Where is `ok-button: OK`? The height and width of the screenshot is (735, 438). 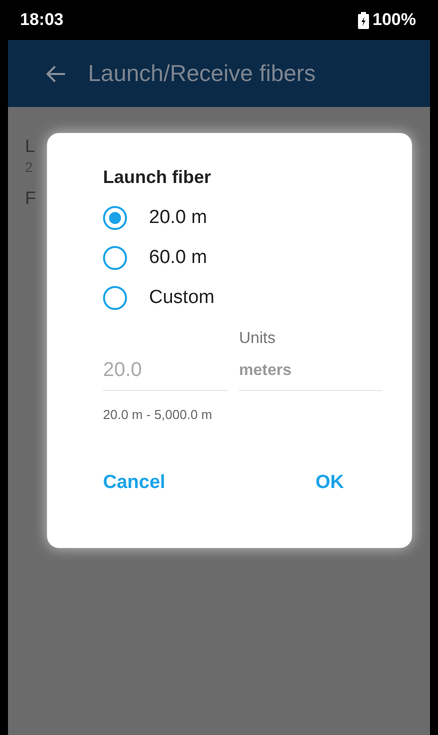
ok-button: OK is located at coordinates (330, 483).